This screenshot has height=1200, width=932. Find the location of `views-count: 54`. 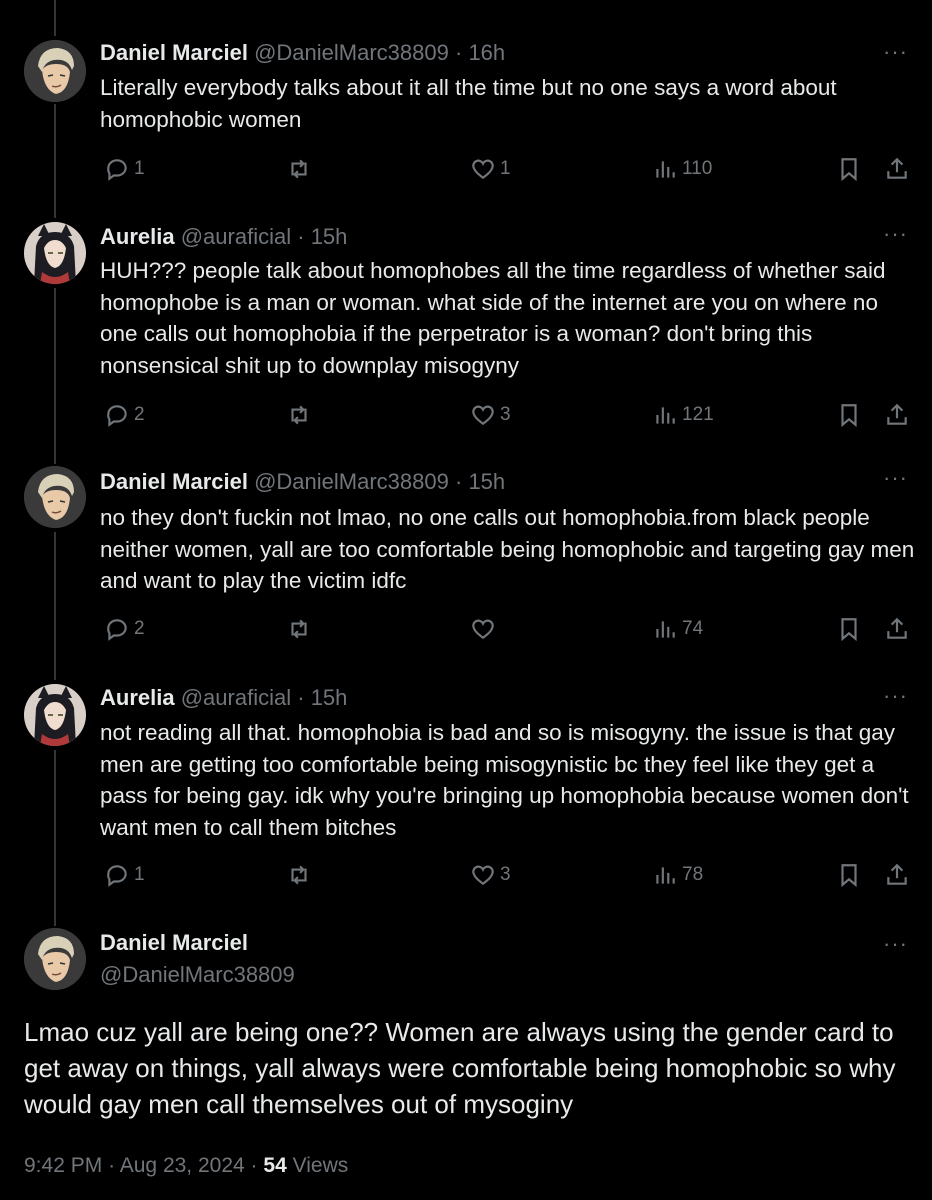

views-count: 54 is located at coordinates (275, 1165).